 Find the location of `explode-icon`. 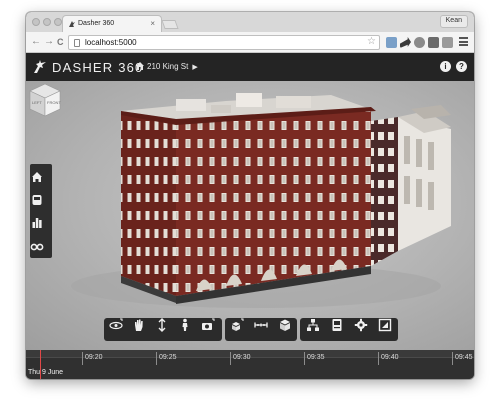

explode-icon is located at coordinates (237, 325).